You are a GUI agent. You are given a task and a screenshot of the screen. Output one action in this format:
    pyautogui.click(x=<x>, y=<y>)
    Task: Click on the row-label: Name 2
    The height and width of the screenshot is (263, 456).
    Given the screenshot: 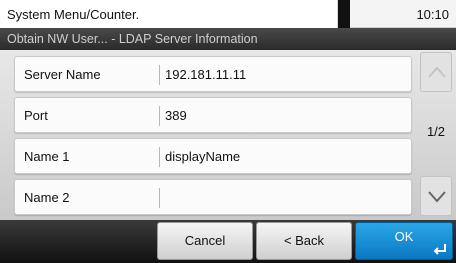 What is the action you would take?
    pyautogui.click(x=47, y=197)
    